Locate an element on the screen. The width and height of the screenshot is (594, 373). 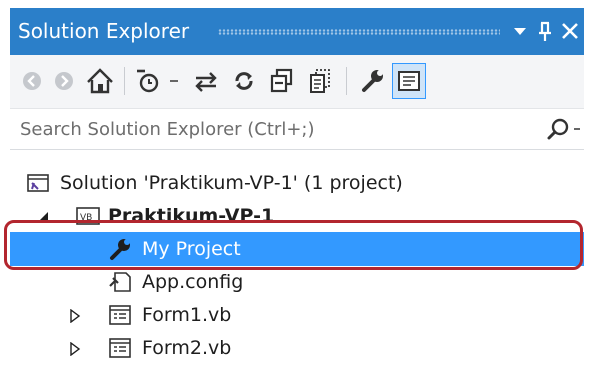
vb-project-icon: VB is located at coordinates (88, 216).